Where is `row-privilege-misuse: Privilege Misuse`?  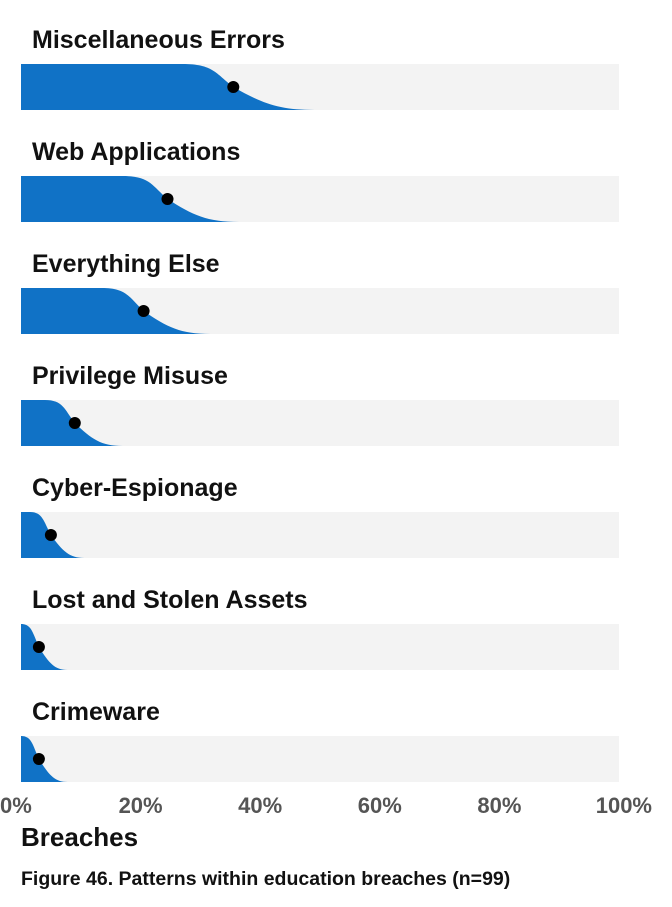 row-privilege-misuse: Privilege Misuse is located at coordinates (320, 404).